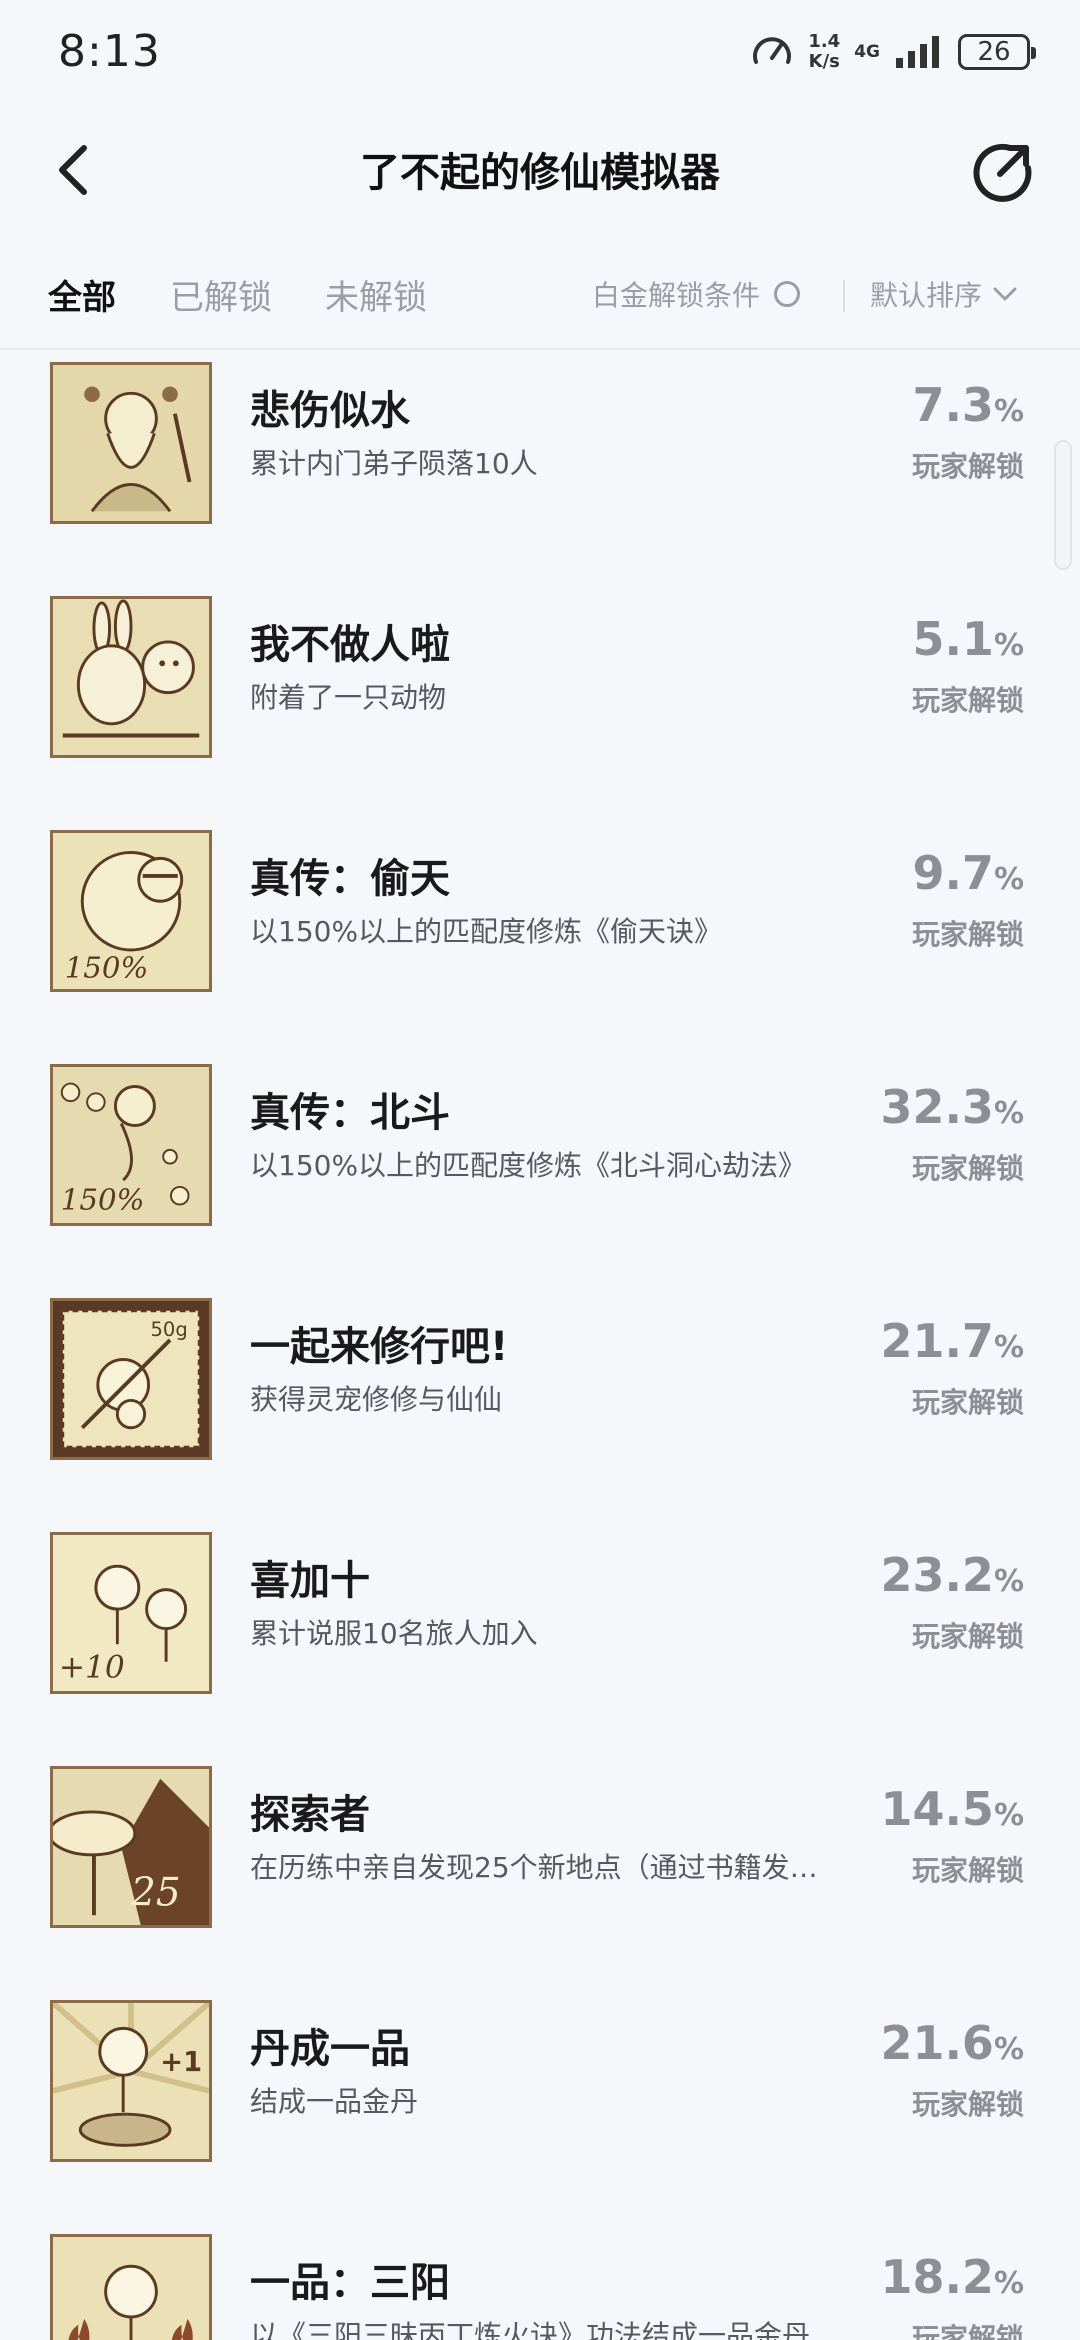  I want to click on unlock-percent: 32.3, so click(937, 1107).